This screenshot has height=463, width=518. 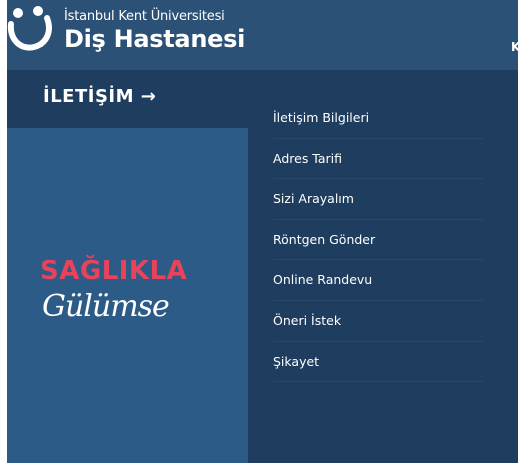 I want to click on slogan-headline: SAĞLIKLA, so click(x=114, y=271).